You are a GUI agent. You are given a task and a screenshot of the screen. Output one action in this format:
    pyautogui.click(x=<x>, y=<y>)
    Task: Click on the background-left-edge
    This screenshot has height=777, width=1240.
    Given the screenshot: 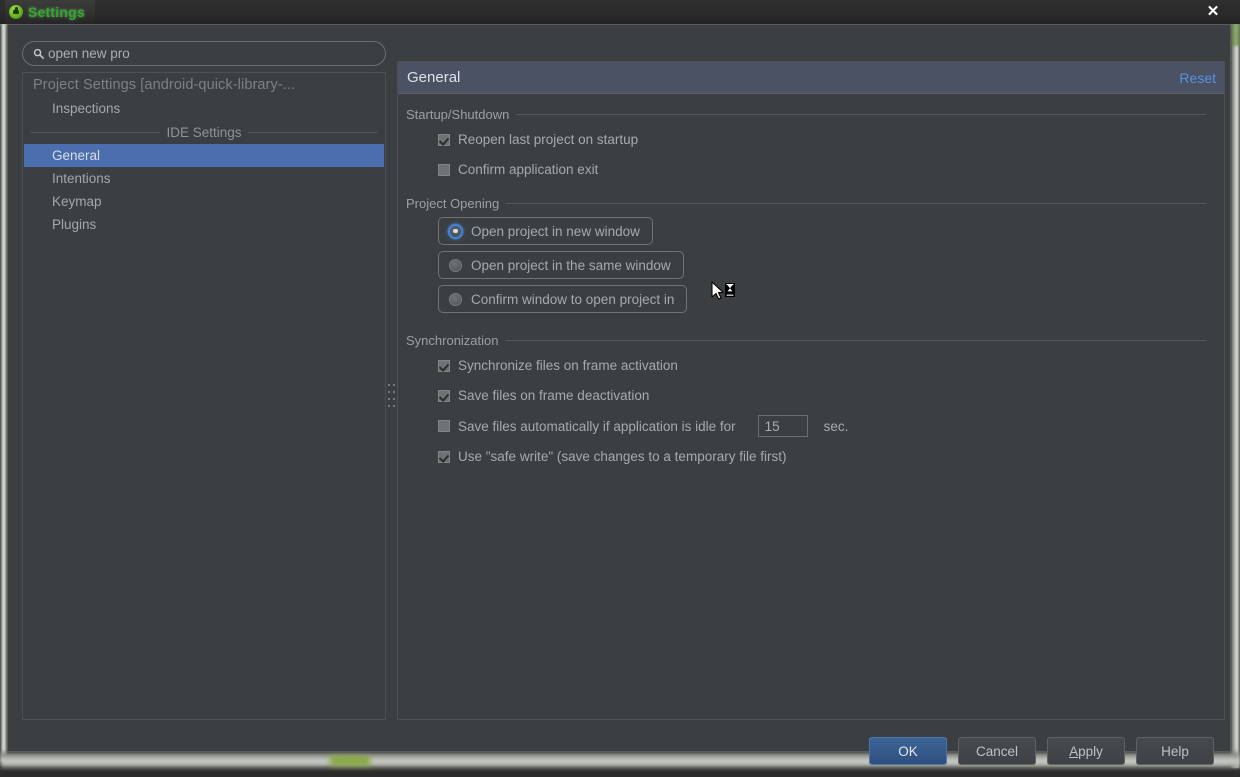 What is the action you would take?
    pyautogui.click(x=3, y=393)
    